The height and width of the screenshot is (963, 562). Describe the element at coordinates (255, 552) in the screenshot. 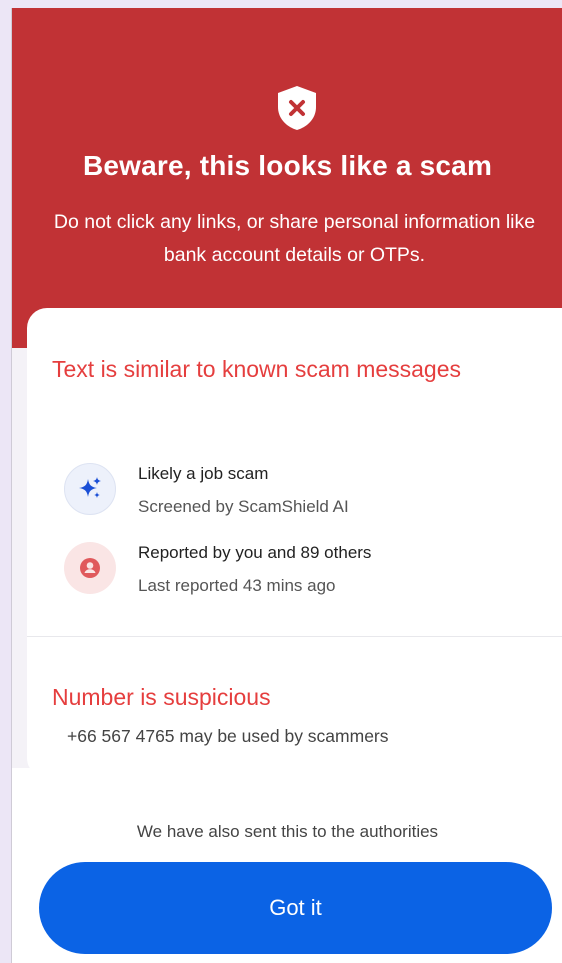

I see `reason-title: Reported by you and 89 others` at that location.